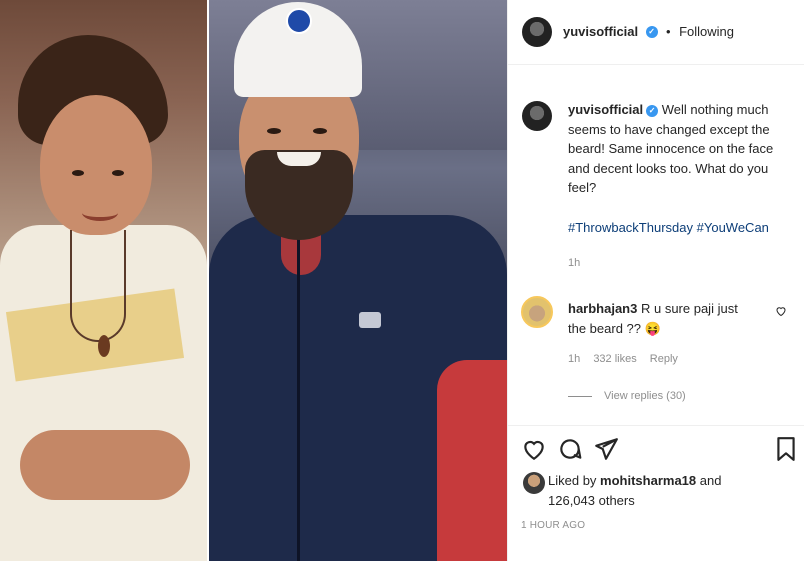  Describe the element at coordinates (534, 449) in the screenshot. I see `heart-icon` at that location.